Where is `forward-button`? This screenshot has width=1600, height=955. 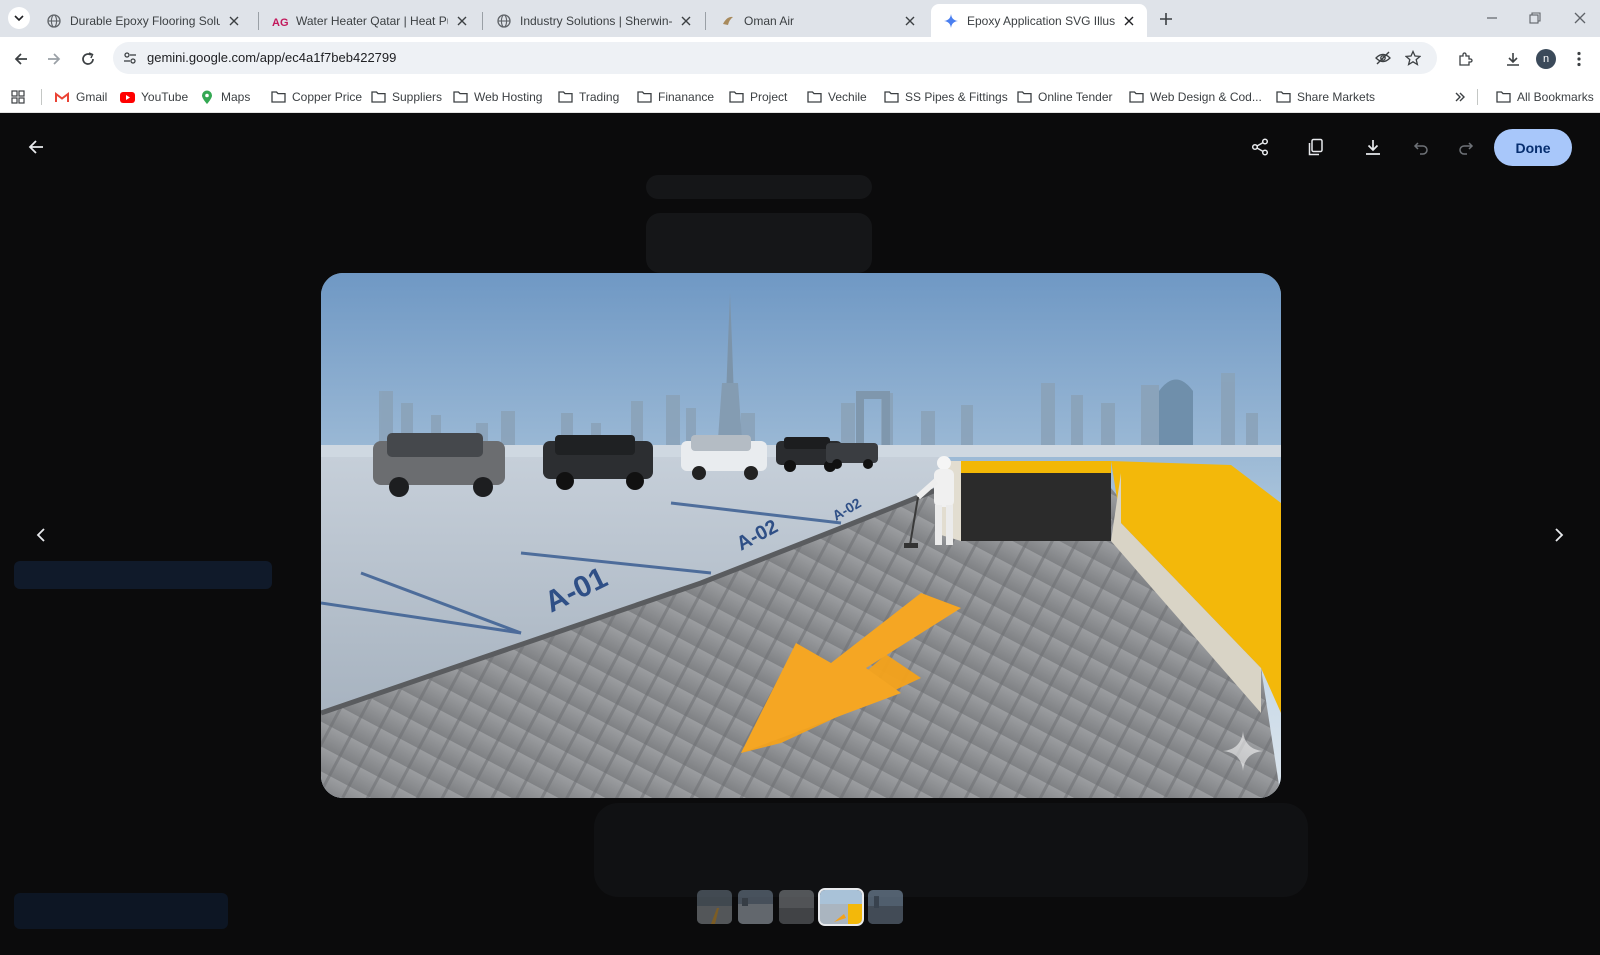 forward-button is located at coordinates (54, 59).